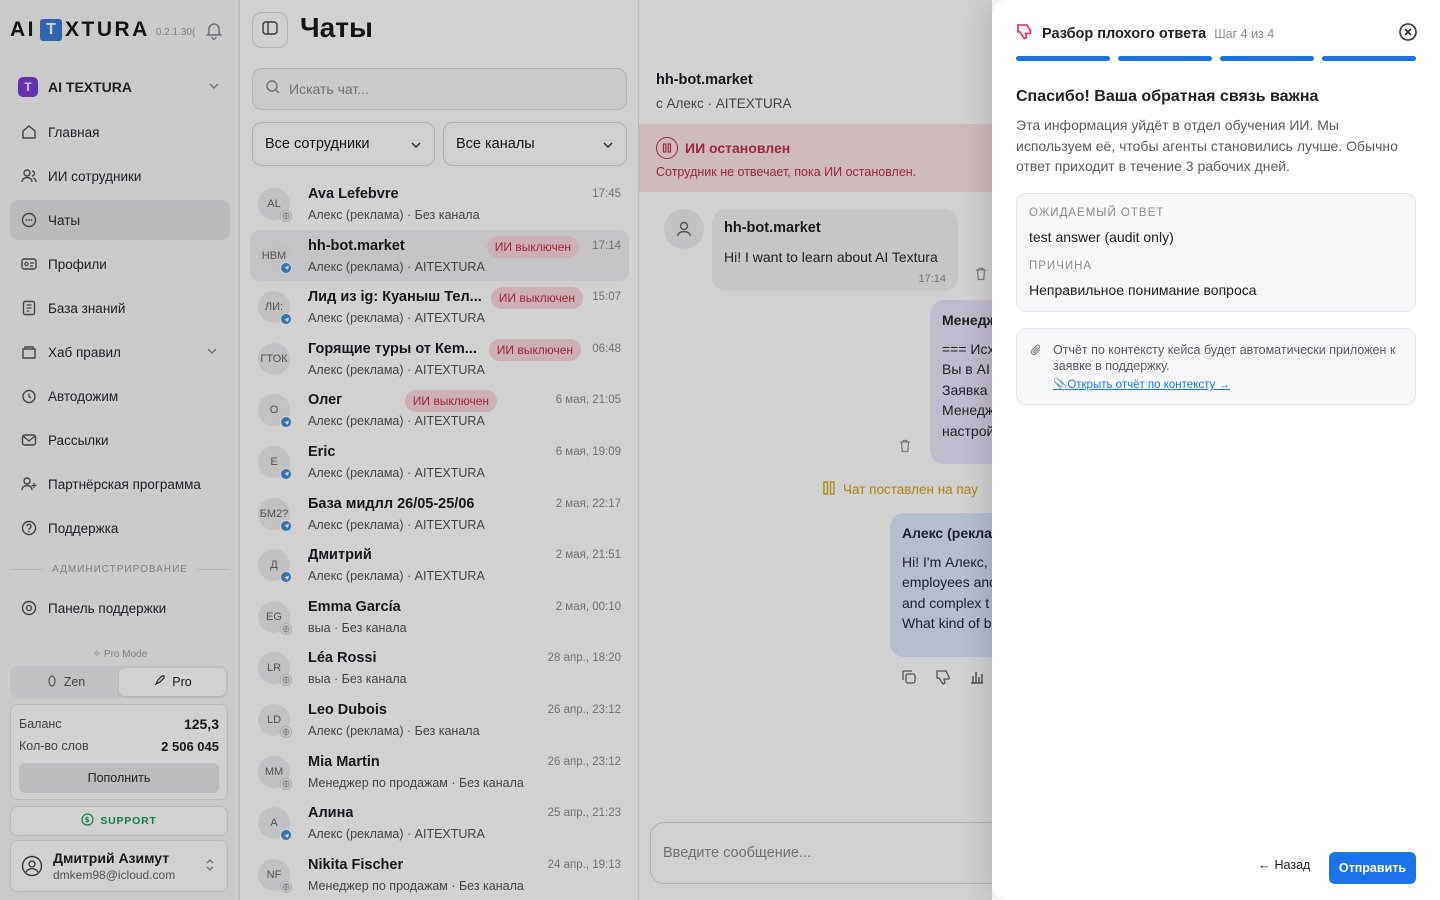  I want to click on expected-answer-label: ОЖИДАЕМЫЙ ОТВЕТ, so click(1097, 213).